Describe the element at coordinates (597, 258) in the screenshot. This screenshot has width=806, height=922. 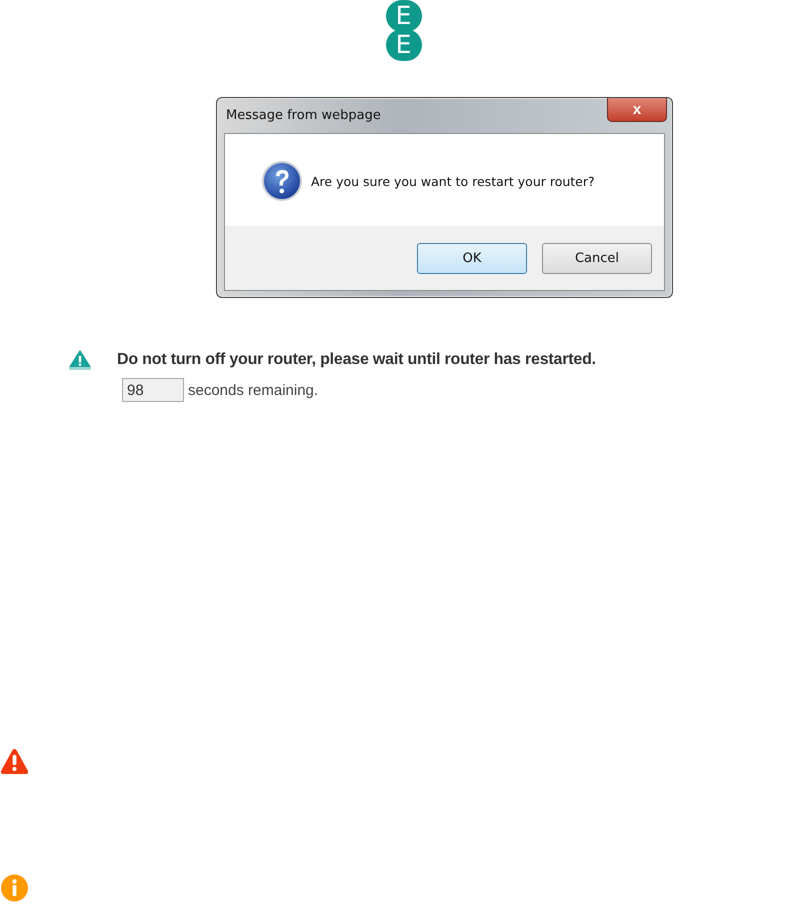
I see `dialog-button: Cancel` at that location.